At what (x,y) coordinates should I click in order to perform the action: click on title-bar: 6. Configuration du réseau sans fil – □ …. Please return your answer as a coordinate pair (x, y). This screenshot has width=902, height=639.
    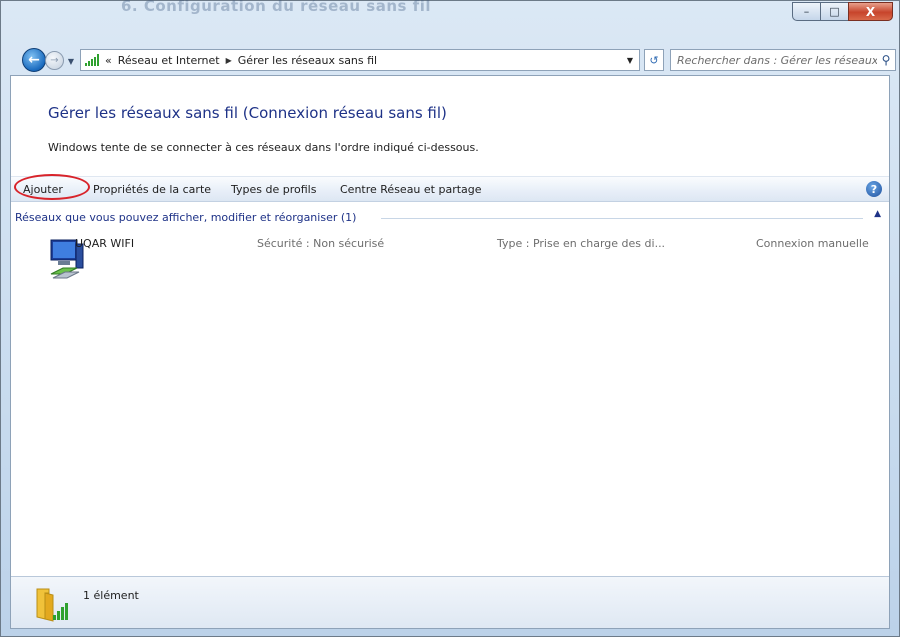
    Looking at the image, I should click on (450, 18).